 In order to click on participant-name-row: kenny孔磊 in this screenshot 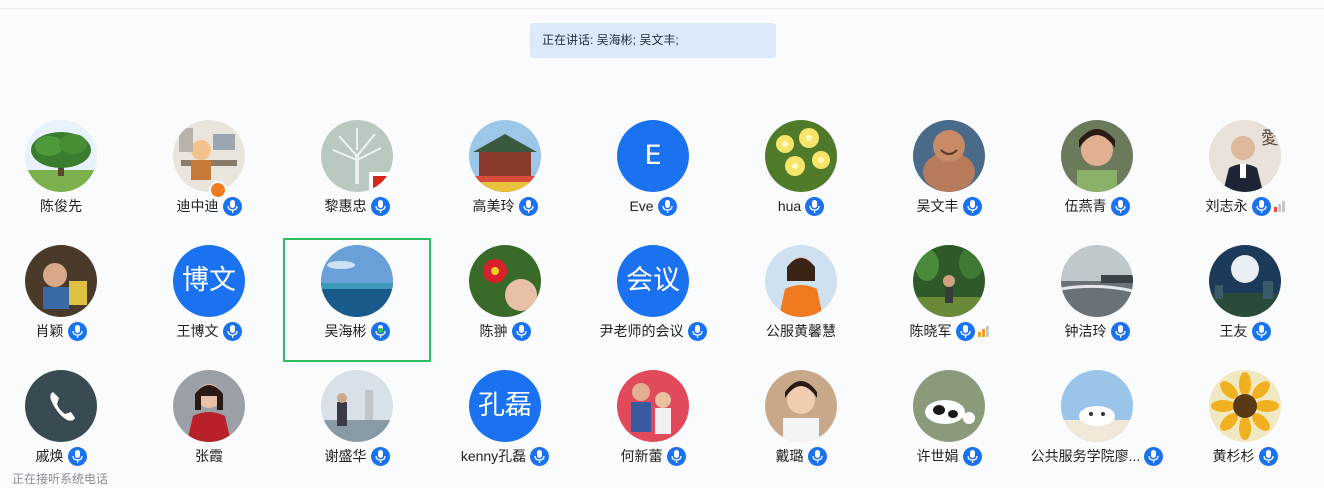, I will do `click(505, 456)`.